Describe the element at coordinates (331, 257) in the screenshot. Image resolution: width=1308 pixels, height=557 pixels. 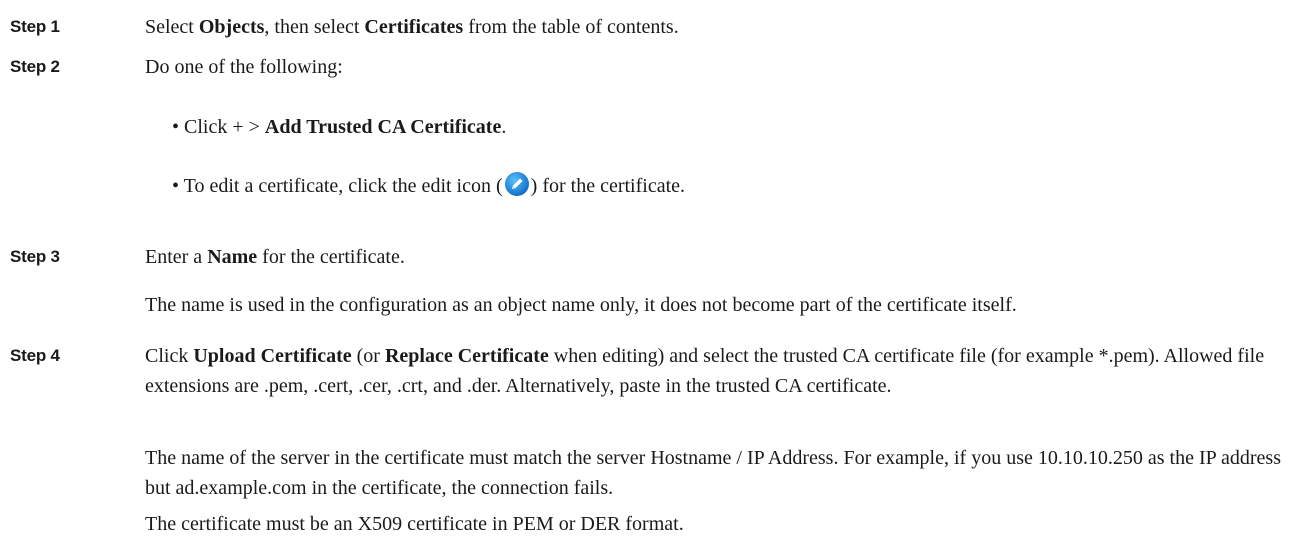
I see `text-run: for the certificate.` at that location.